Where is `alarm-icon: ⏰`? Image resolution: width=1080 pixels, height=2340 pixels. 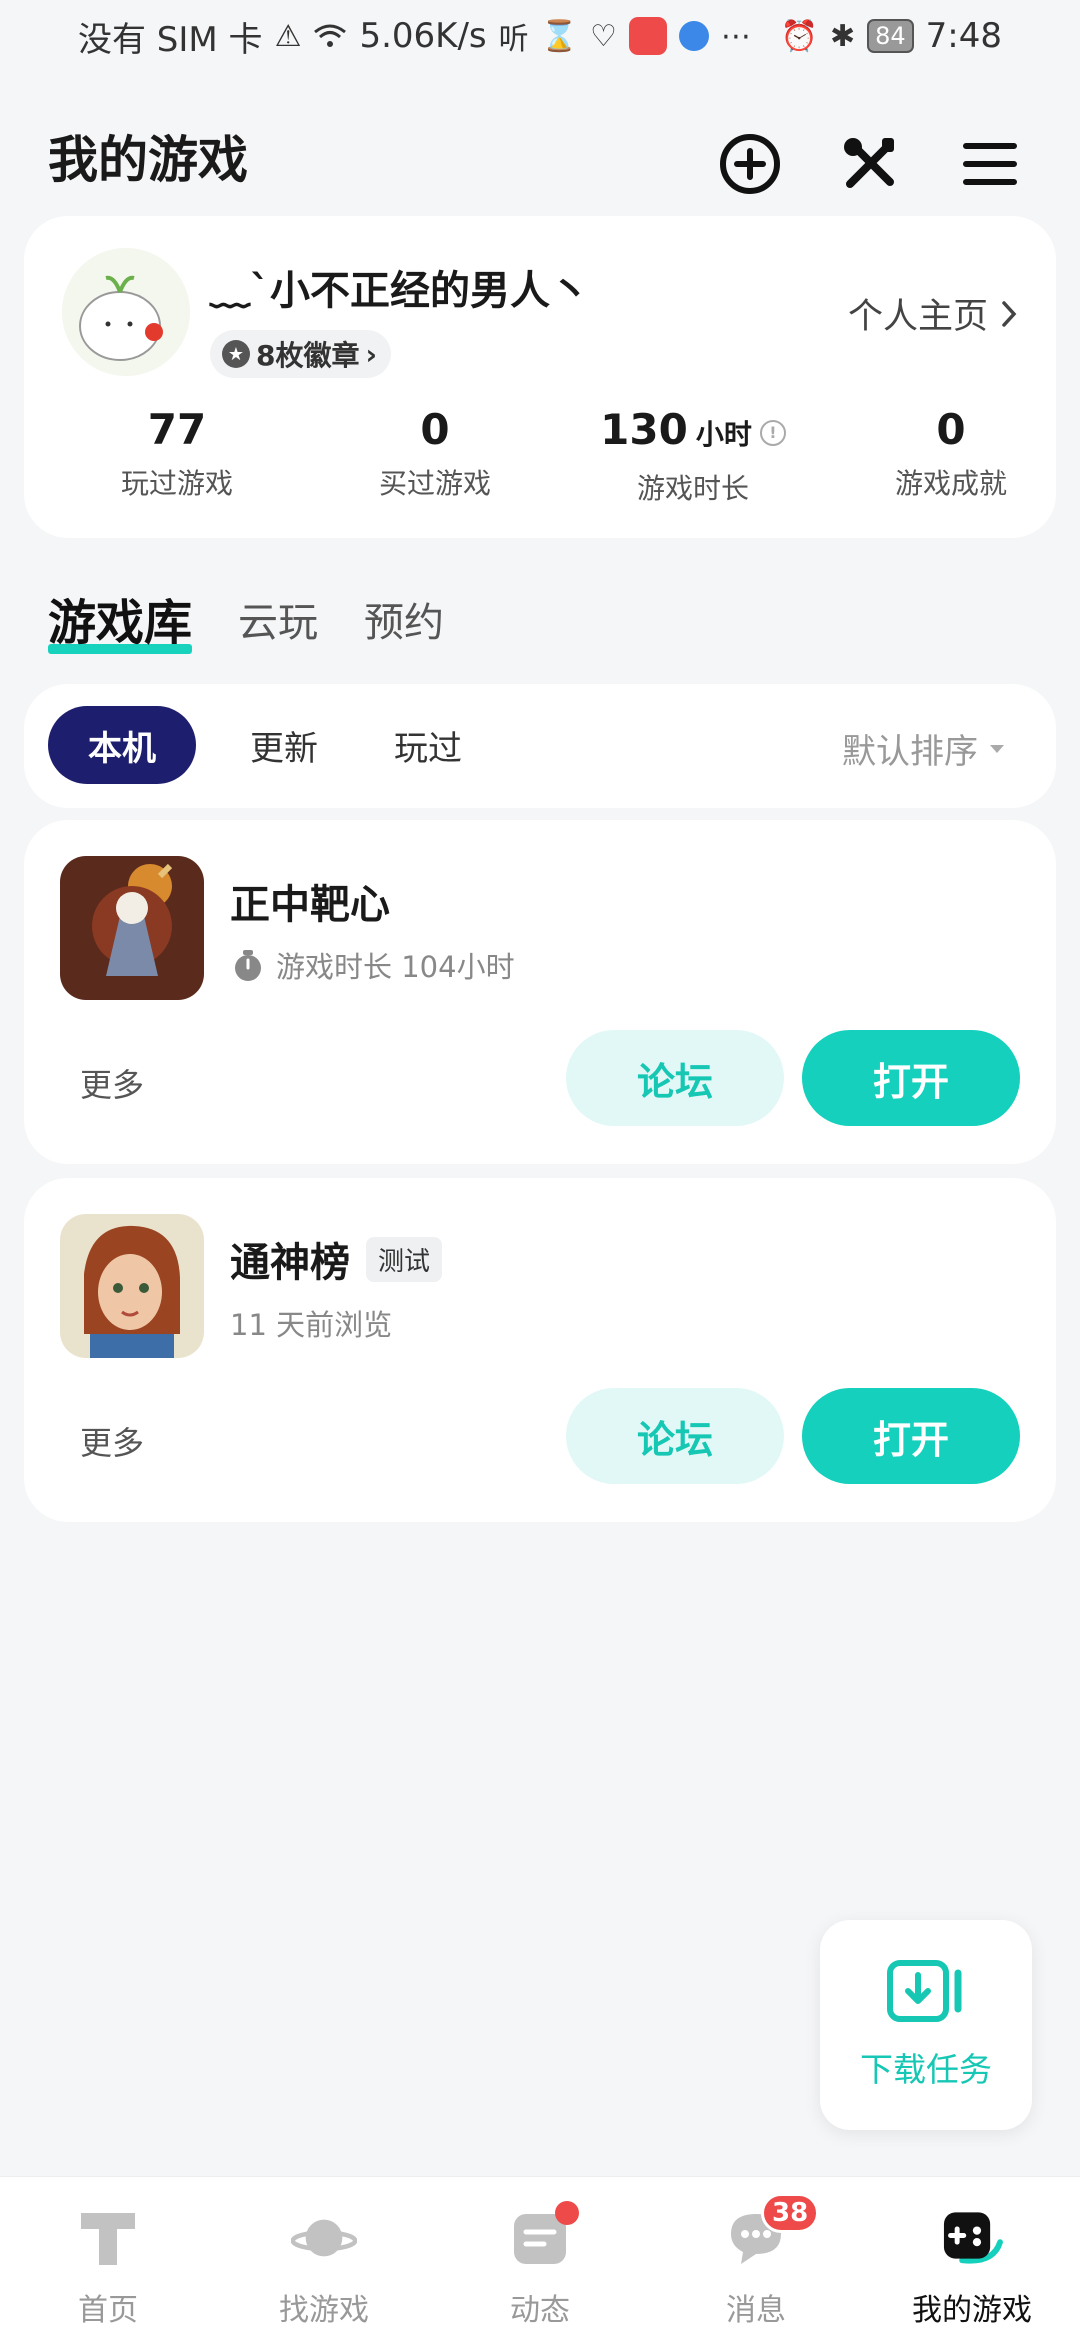
alarm-icon: ⏰ is located at coordinates (799, 36).